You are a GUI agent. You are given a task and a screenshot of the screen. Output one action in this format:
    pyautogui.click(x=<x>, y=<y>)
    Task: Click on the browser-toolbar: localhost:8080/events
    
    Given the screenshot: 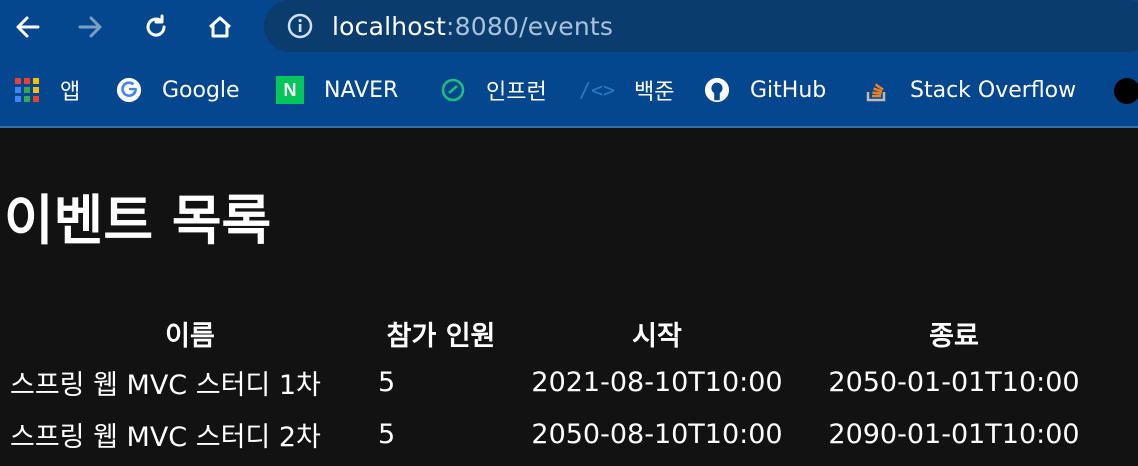 What is the action you would take?
    pyautogui.click(x=569, y=27)
    